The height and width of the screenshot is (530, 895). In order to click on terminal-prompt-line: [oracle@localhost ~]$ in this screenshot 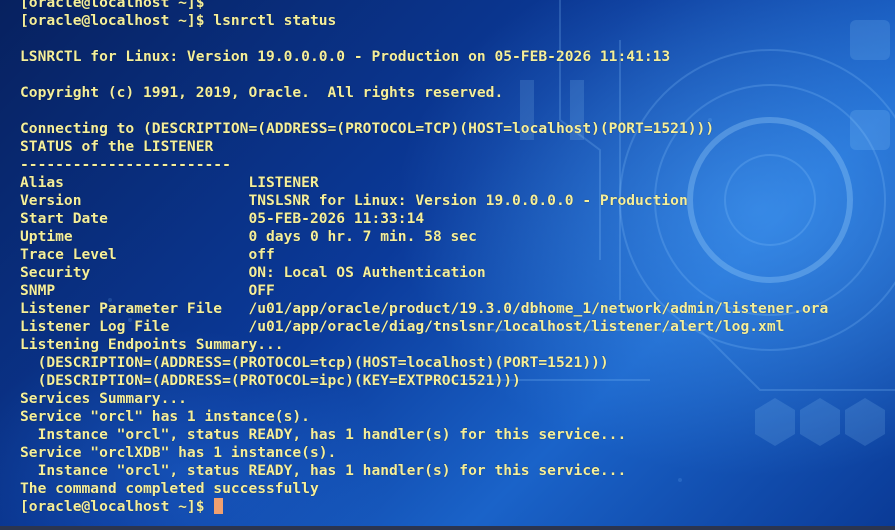, I will do `click(457, 507)`.